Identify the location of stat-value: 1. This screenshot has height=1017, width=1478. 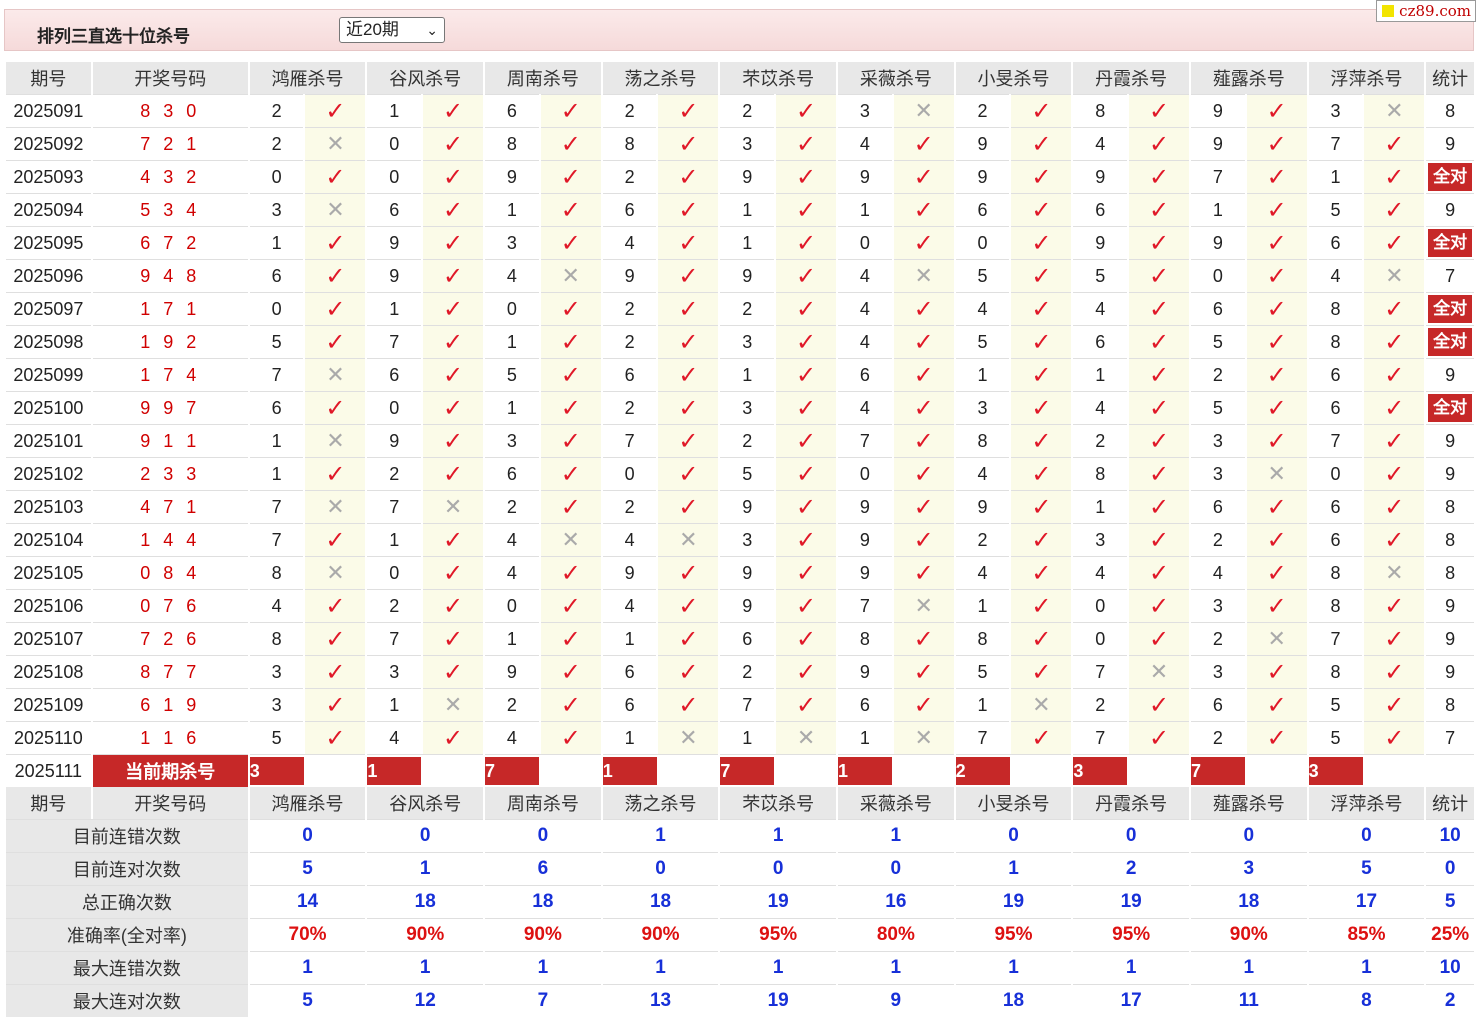
(778, 835).